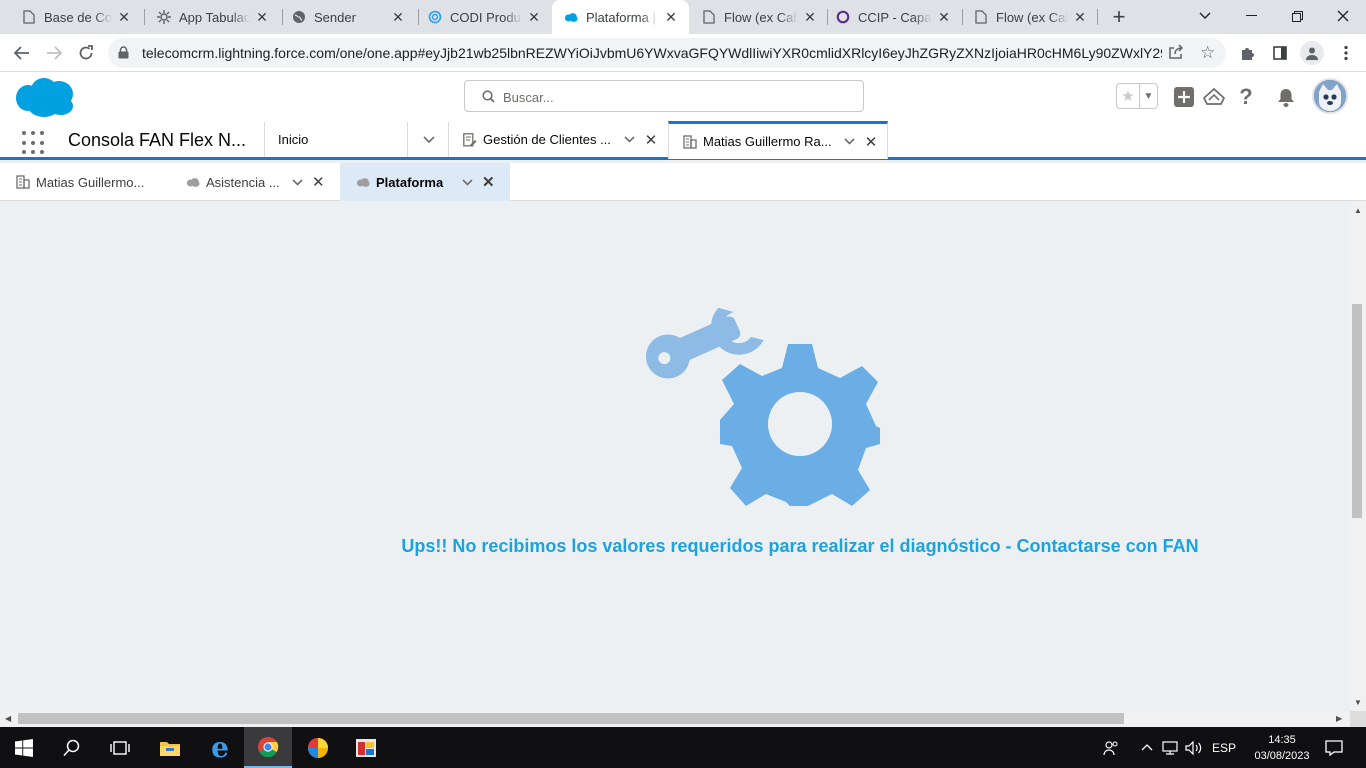 The image size is (1366, 768). What do you see at coordinates (268, 747) in the screenshot?
I see `chrome-taskbar-button` at bounding box center [268, 747].